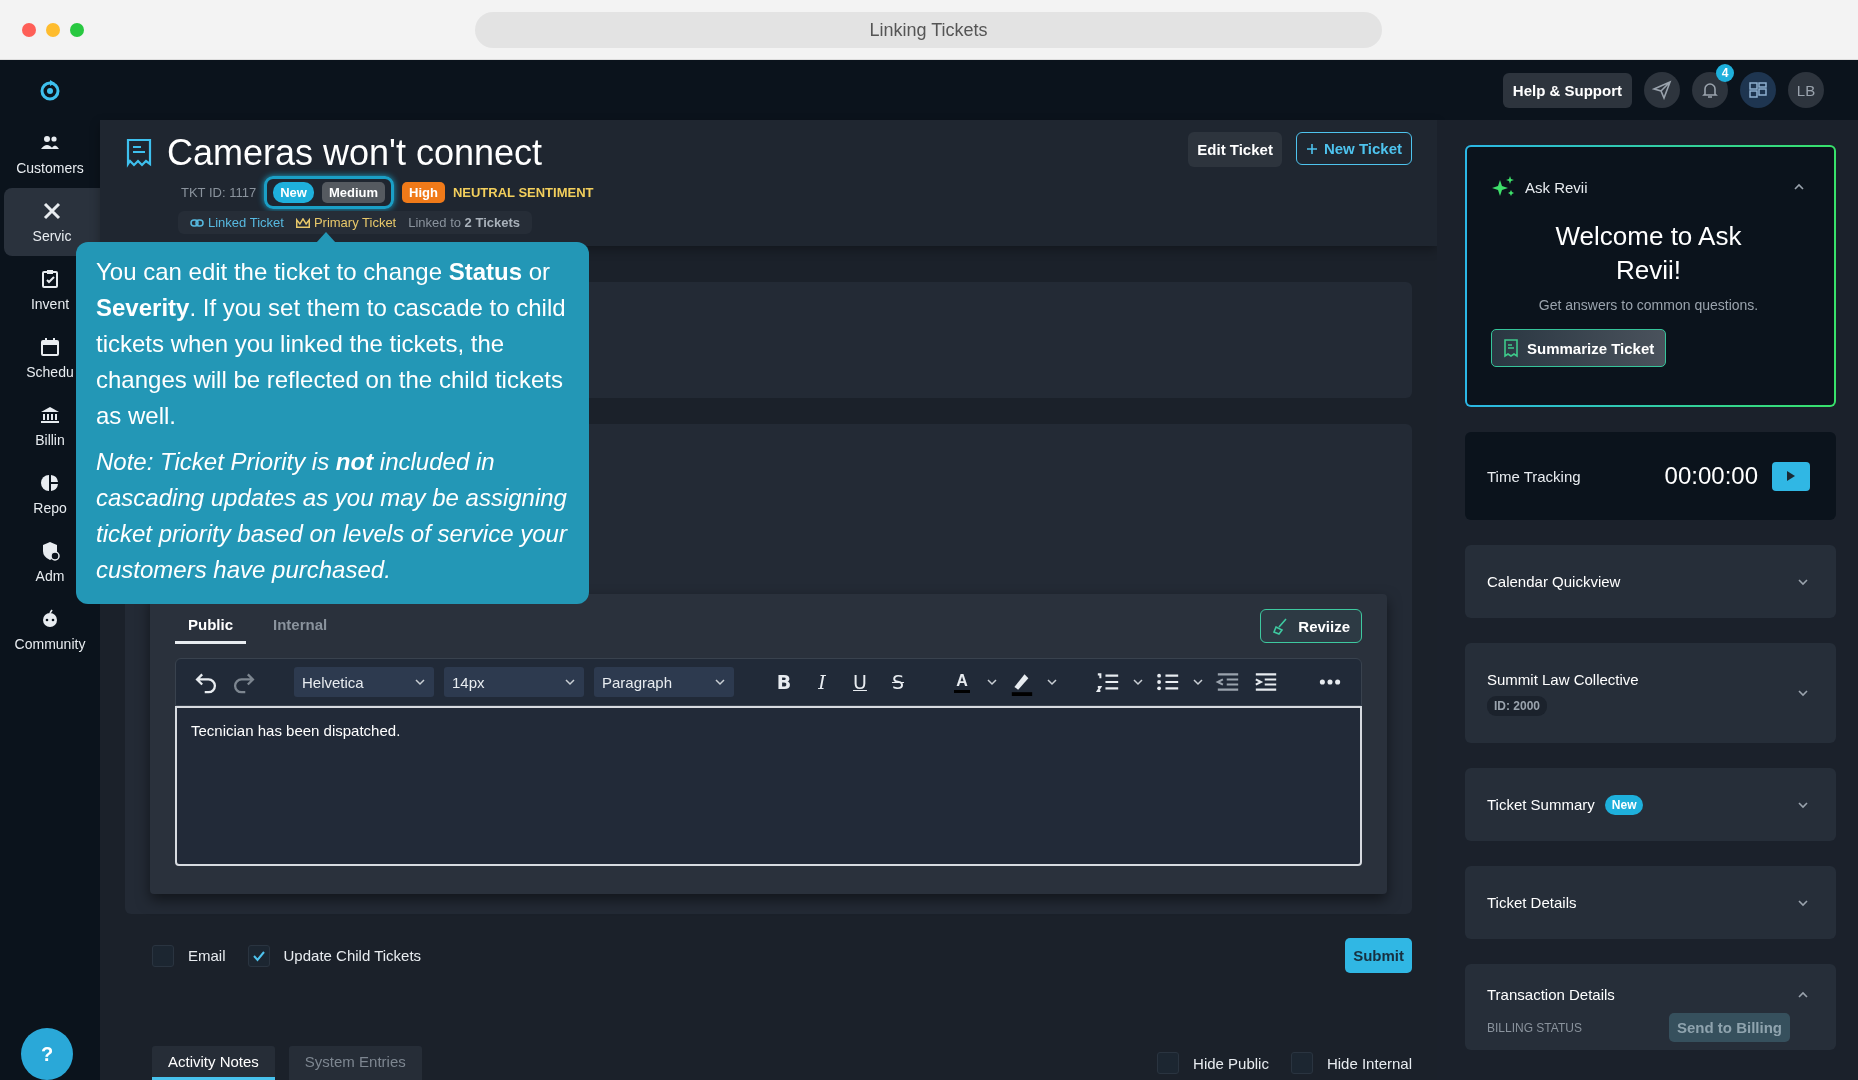  Describe the element at coordinates (962, 682) in the screenshot. I see `text-color-button: A` at that location.